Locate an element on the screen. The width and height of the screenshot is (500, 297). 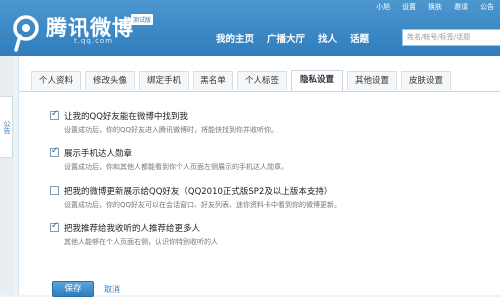
tab-blacklist: 黑名单 is located at coordinates (213, 80).